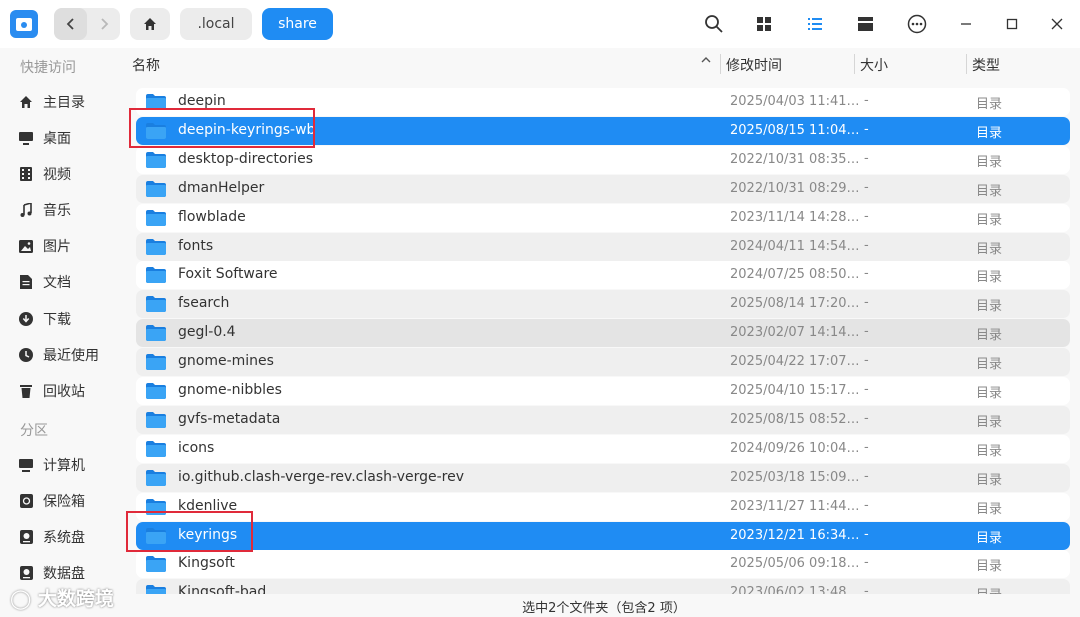 Image resolution: width=1080 pixels, height=617 pixels. I want to click on maximize-button, so click(1012, 24).